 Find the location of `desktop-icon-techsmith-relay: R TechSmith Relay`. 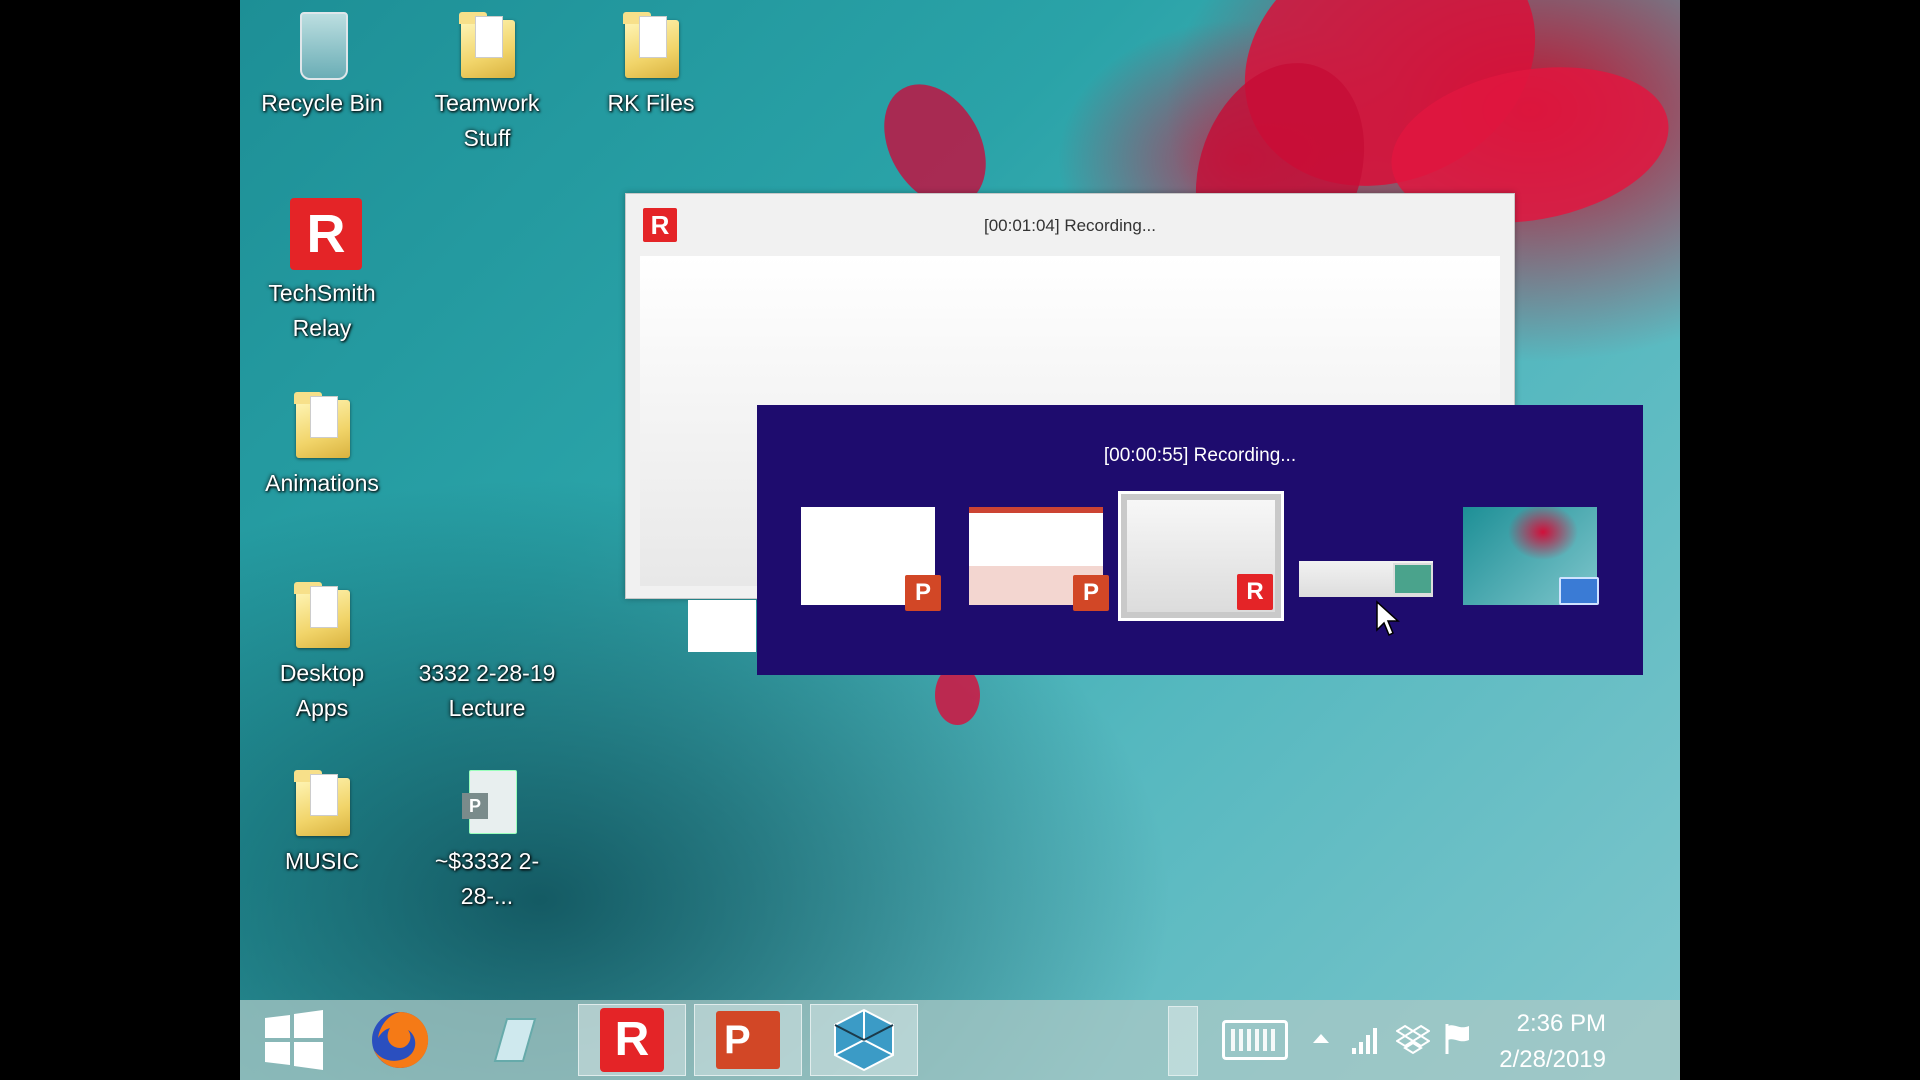

desktop-icon-techsmith-relay: R TechSmith Relay is located at coordinates (322, 272).